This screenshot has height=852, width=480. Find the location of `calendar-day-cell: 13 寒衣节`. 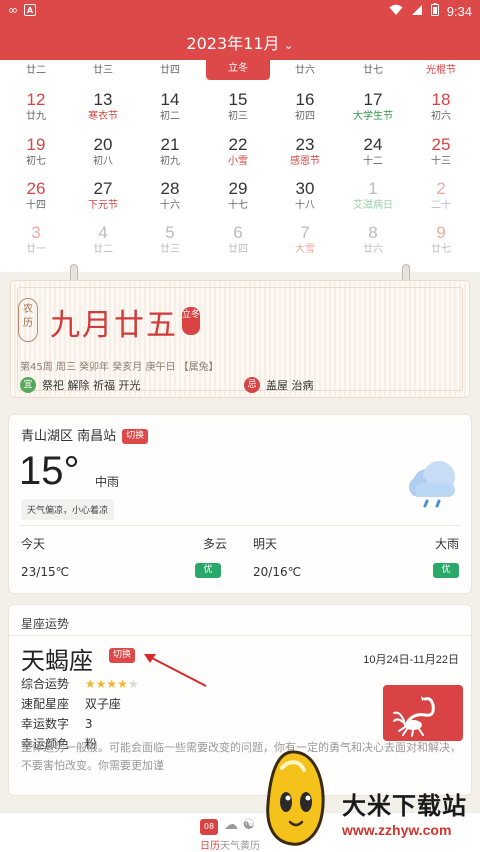

calendar-day-cell: 13 寒衣节 is located at coordinates (103, 107).